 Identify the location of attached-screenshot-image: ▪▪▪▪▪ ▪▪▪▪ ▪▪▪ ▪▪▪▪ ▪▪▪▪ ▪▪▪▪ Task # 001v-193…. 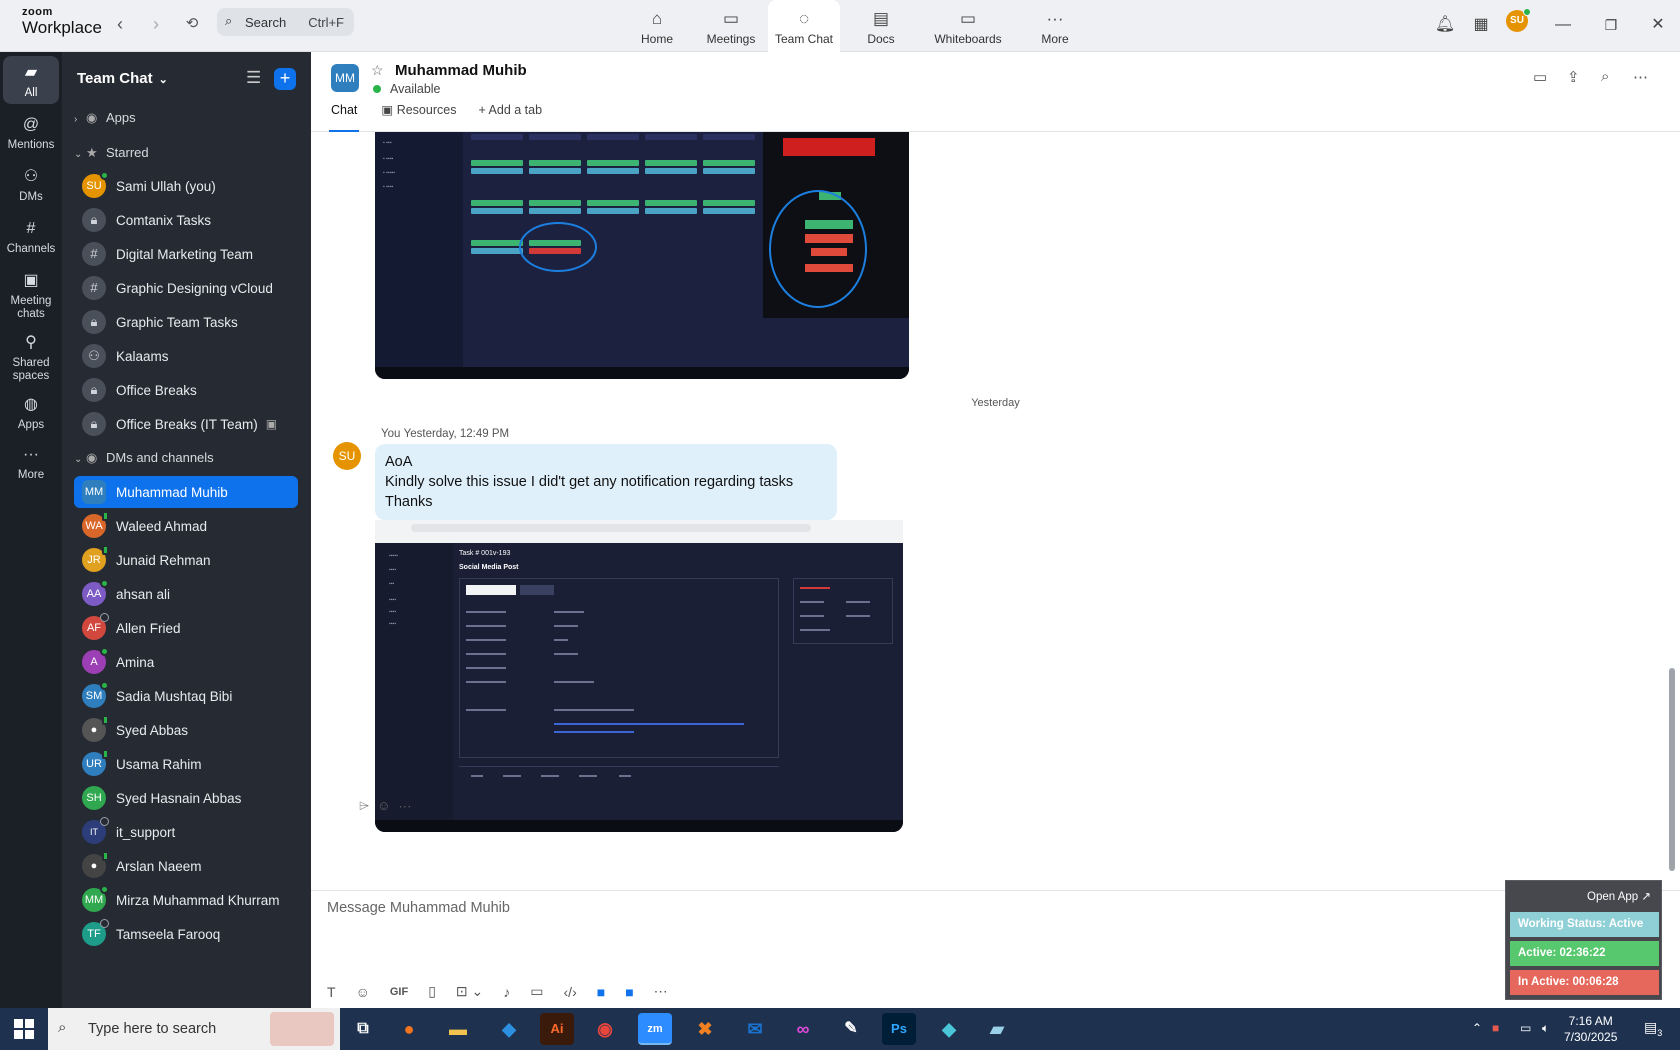
(639, 676).